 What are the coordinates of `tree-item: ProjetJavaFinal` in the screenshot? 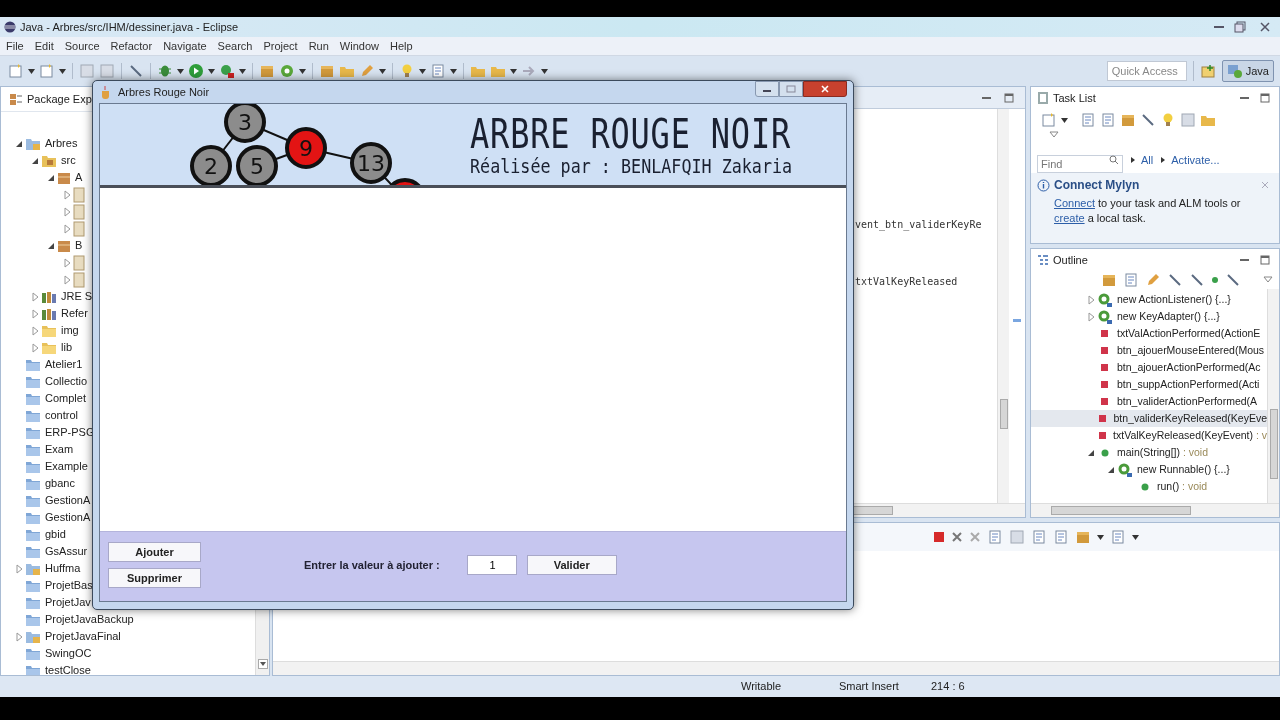 It's located at (83, 636).